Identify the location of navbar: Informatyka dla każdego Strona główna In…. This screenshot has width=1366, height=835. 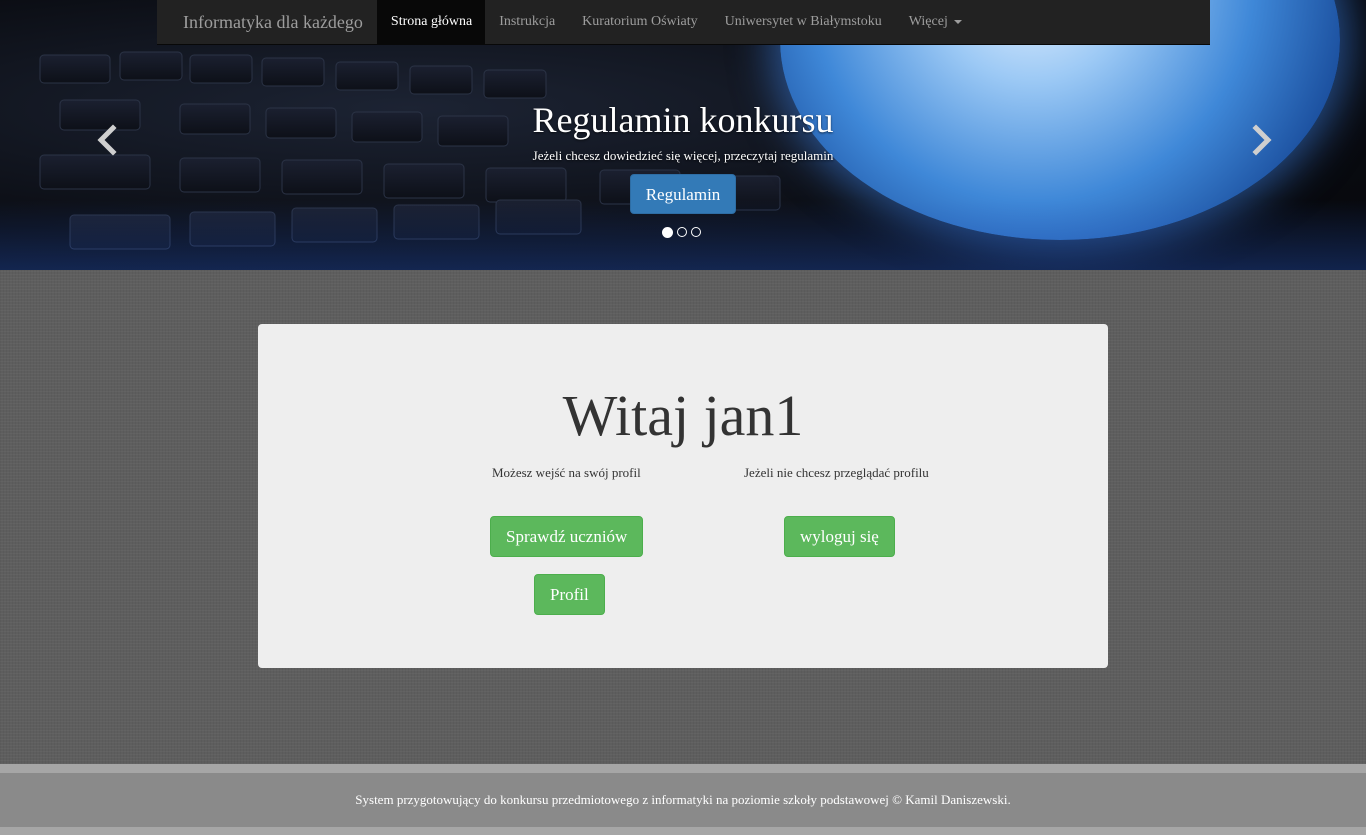
(683, 22).